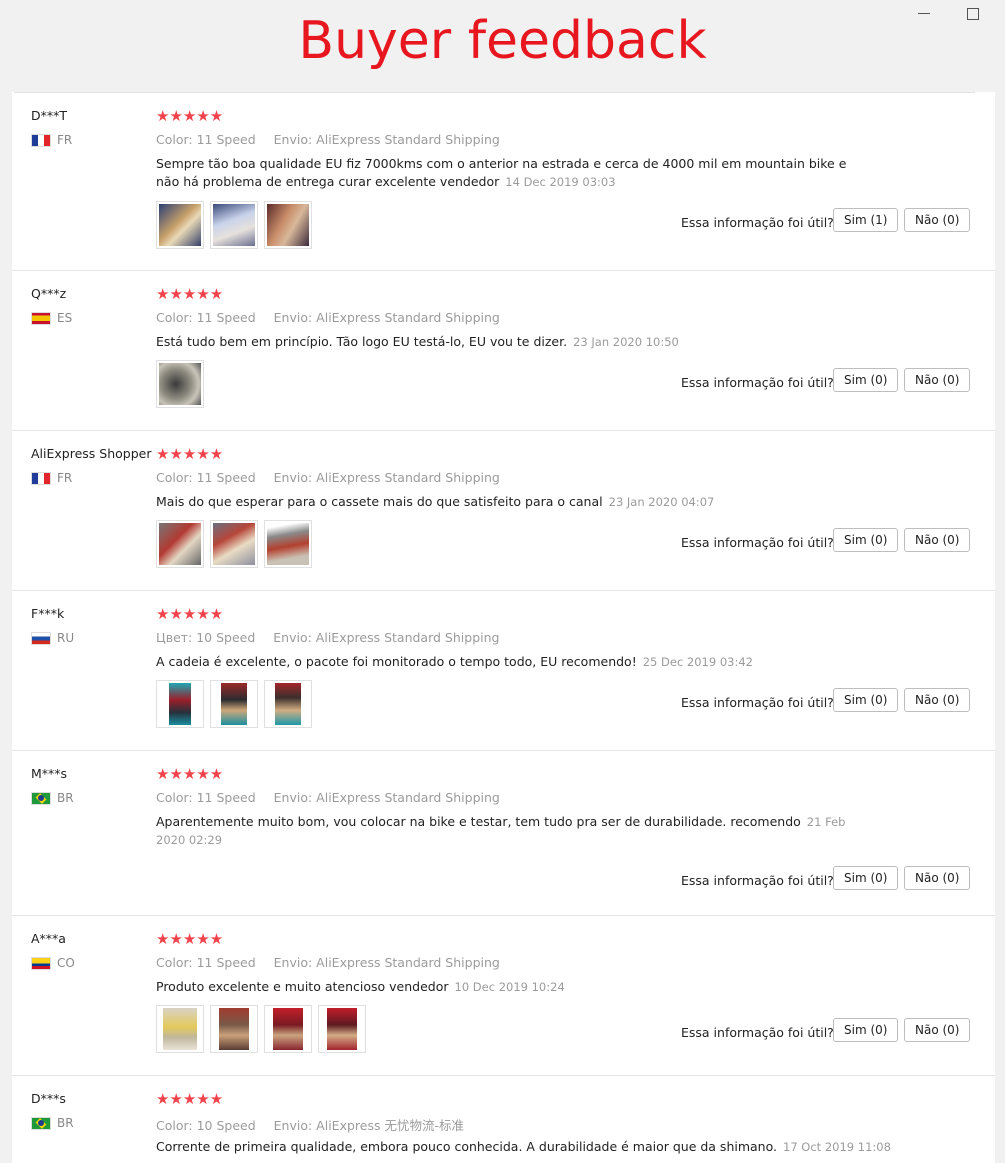 This screenshot has width=1005, height=1163. Describe the element at coordinates (206, 1125) in the screenshot. I see `variant-label: Color: 10 Speed` at that location.